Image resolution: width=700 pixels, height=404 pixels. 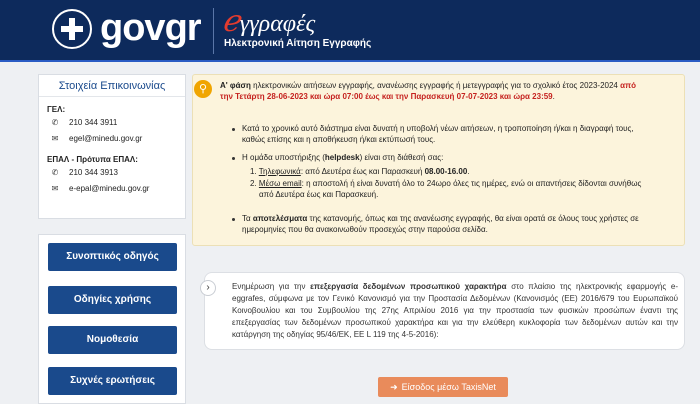 I want to click on govgr-logo: govgr, so click(x=151, y=28).